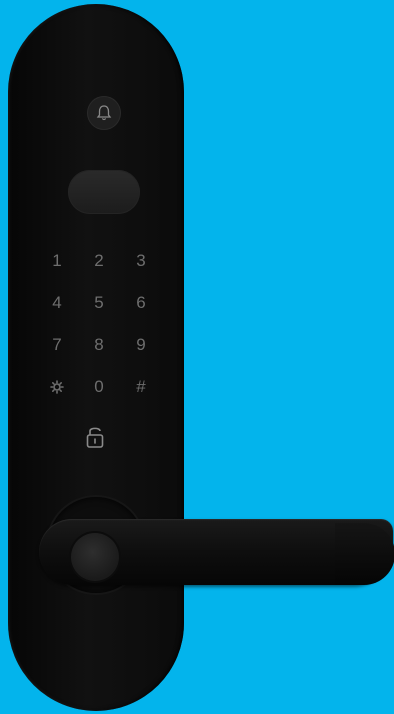 The image size is (394, 714). Describe the element at coordinates (141, 261) in the screenshot. I see `key-3: 3` at that location.